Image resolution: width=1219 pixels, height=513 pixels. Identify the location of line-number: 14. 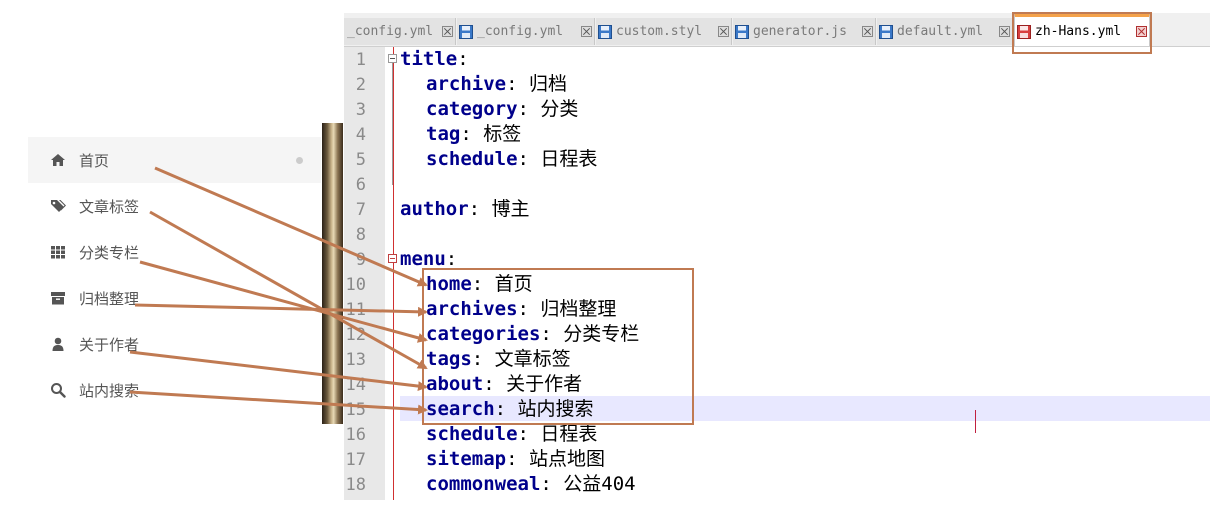
(355, 385).